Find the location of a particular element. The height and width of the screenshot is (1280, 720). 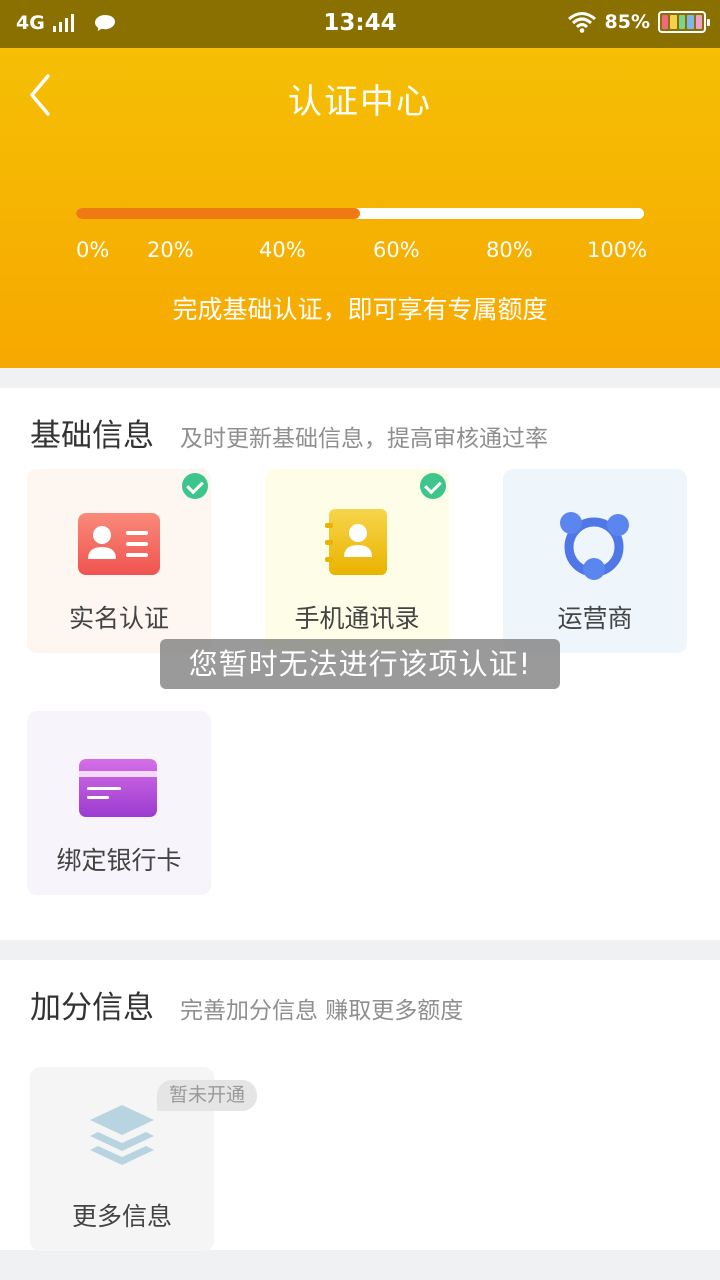

tick-label: 0% is located at coordinates (93, 250).